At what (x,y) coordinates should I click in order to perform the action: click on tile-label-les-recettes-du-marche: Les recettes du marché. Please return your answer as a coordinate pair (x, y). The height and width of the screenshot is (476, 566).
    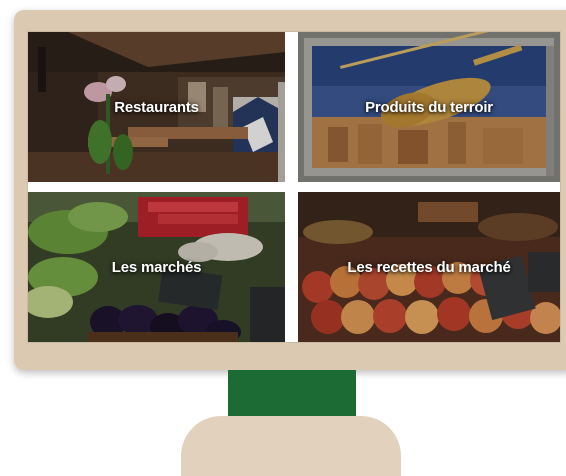
    Looking at the image, I should click on (429, 267).